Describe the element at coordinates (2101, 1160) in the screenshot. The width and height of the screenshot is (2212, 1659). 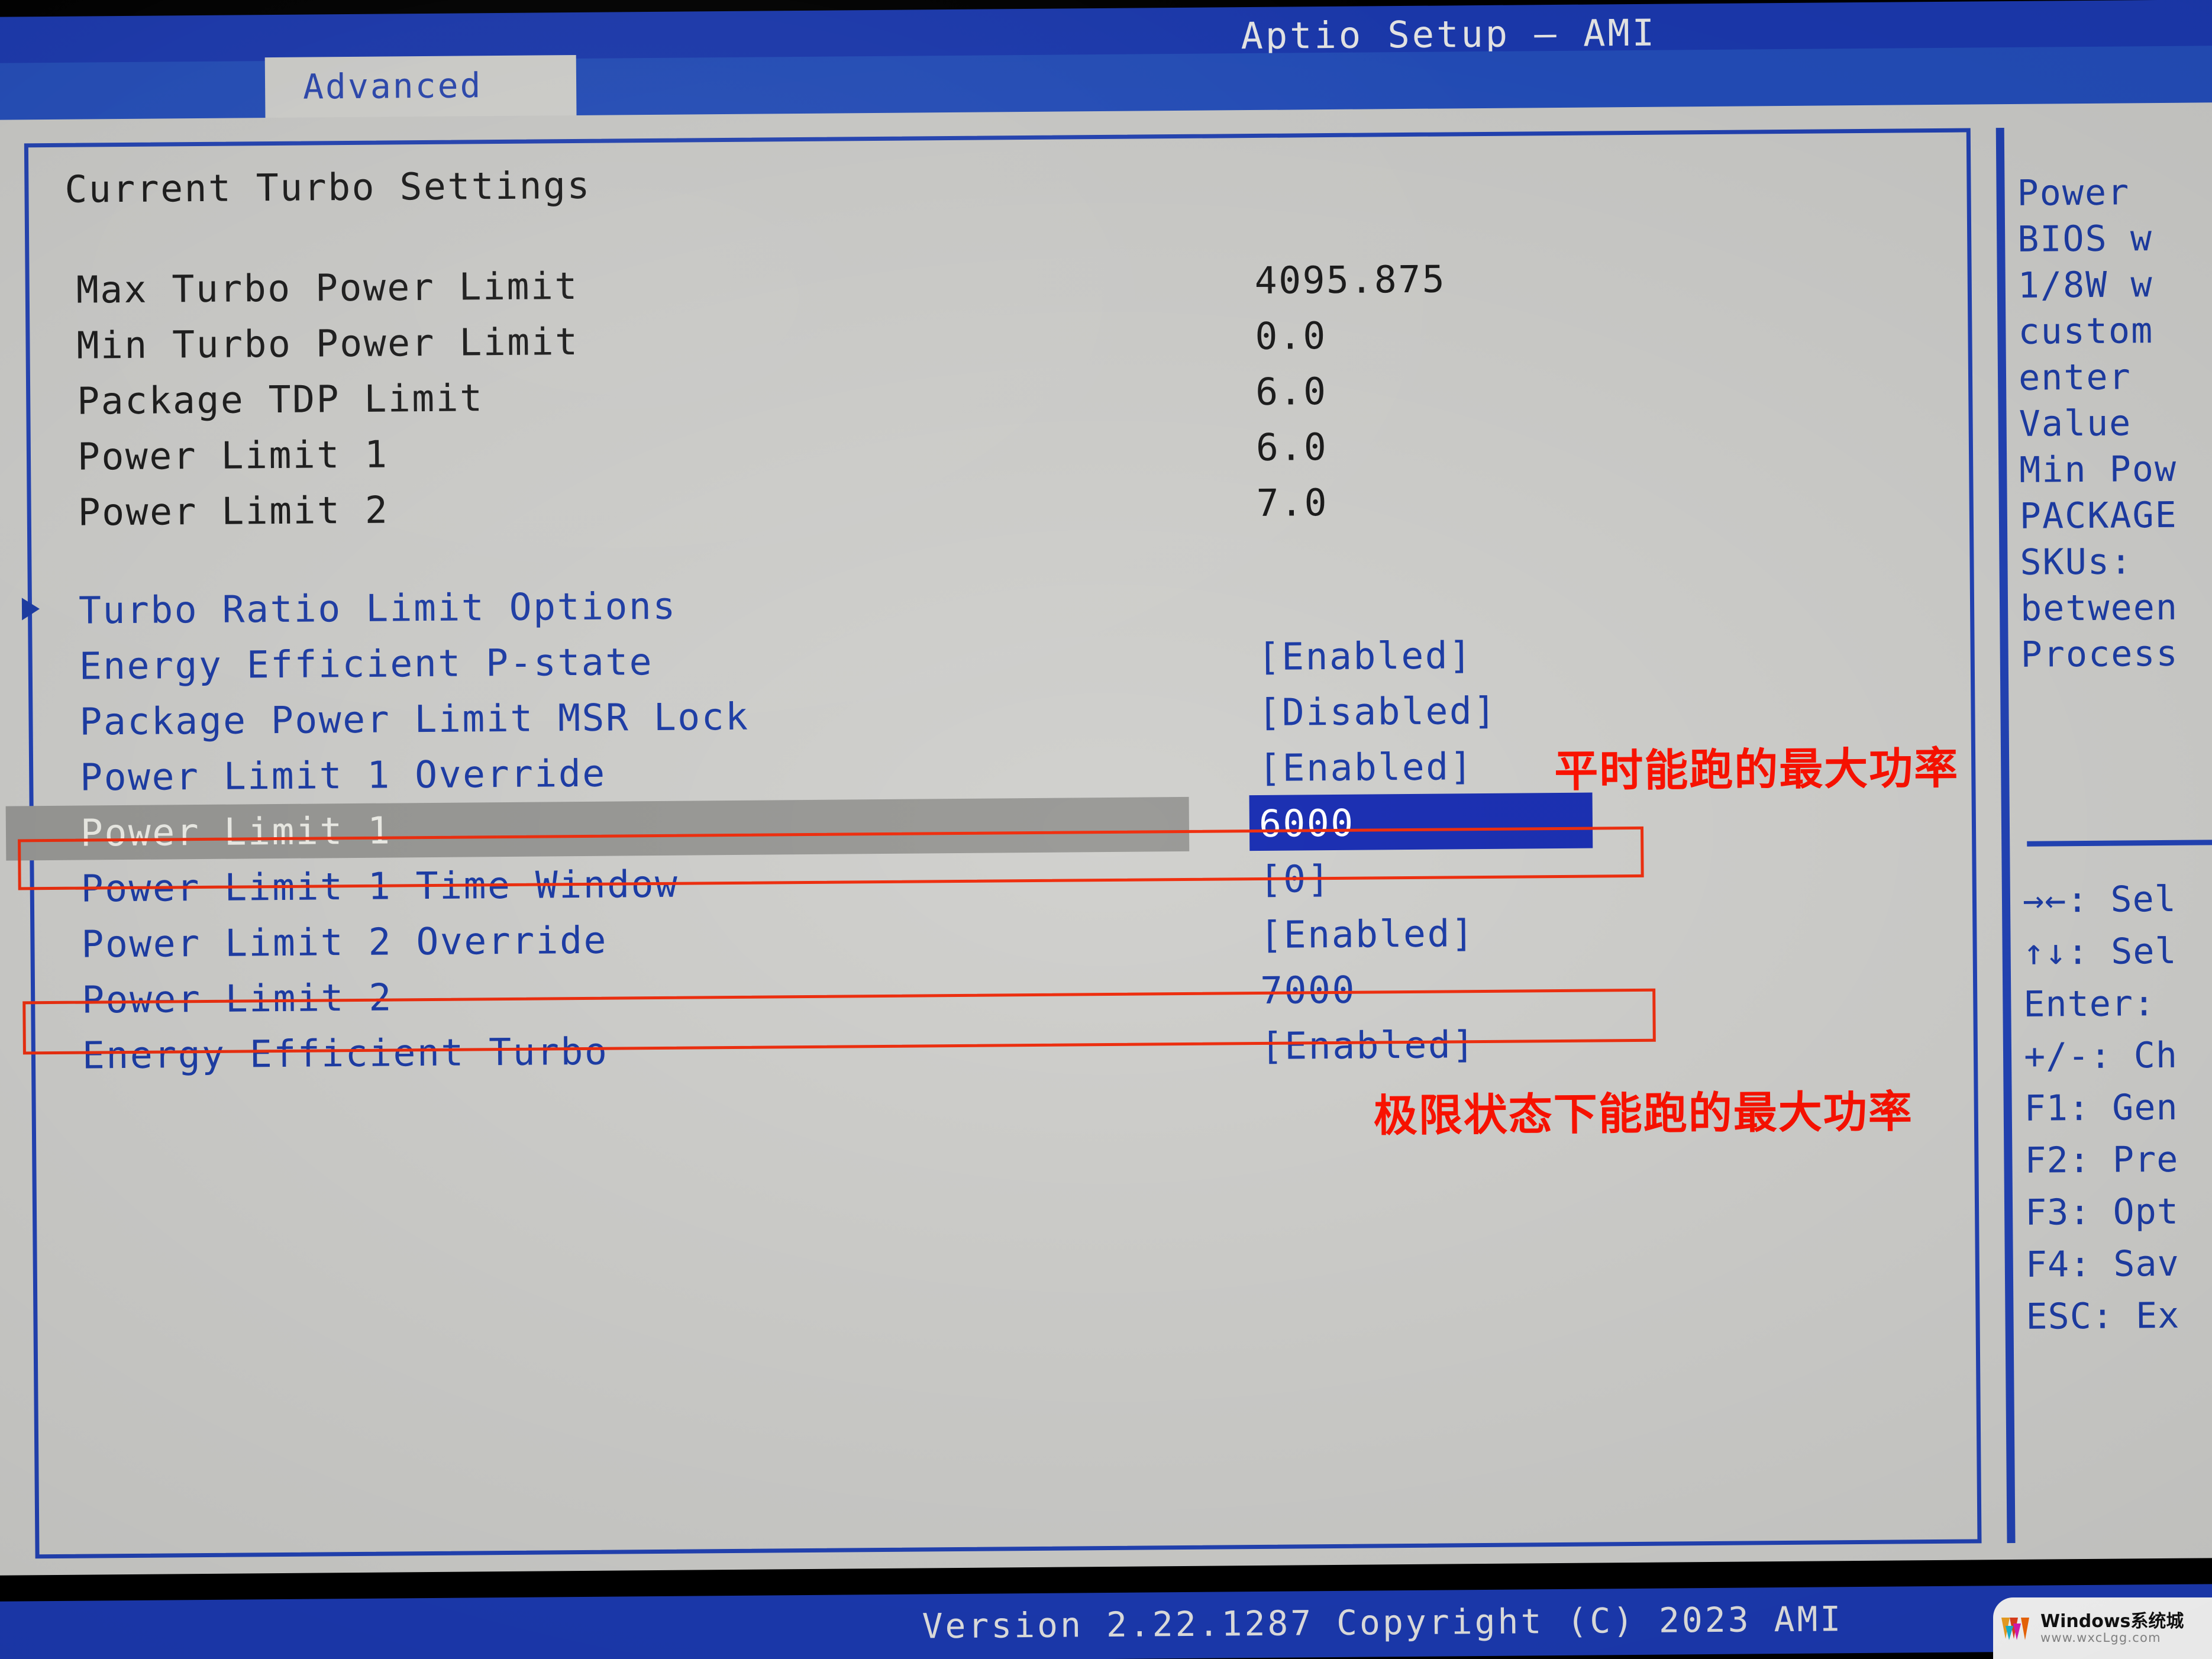
I see `key-legend-item: F2: Pre` at that location.